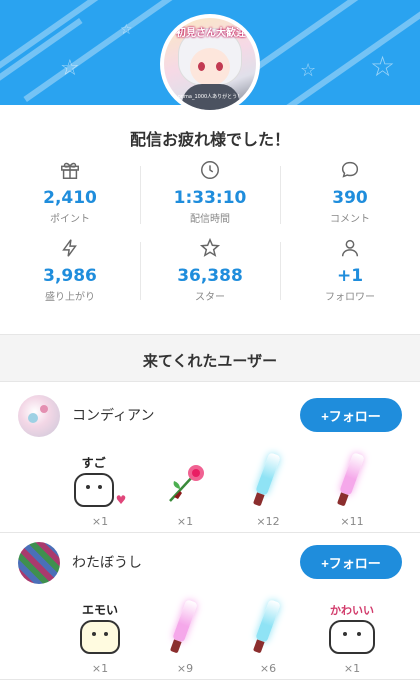  I want to click on stat-value: 1:33:10, so click(210, 198).